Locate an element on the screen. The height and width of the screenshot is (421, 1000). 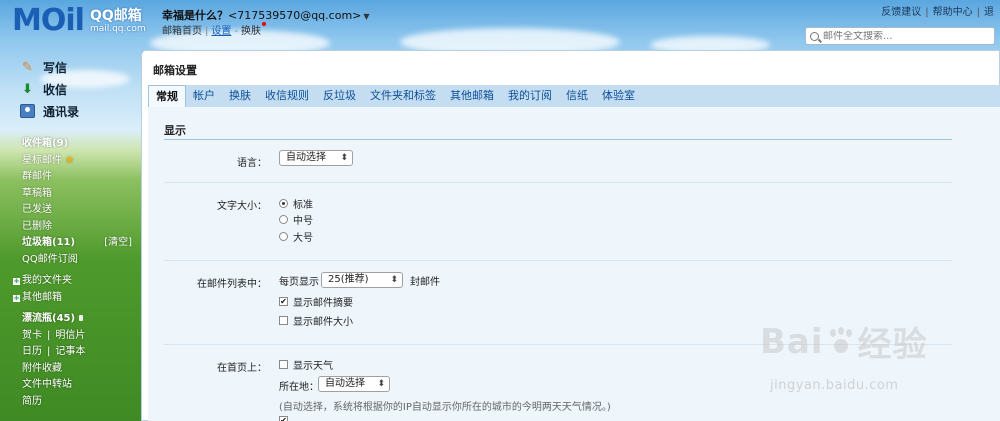
location-select: 自动选择 ⬍ is located at coordinates (354, 384).